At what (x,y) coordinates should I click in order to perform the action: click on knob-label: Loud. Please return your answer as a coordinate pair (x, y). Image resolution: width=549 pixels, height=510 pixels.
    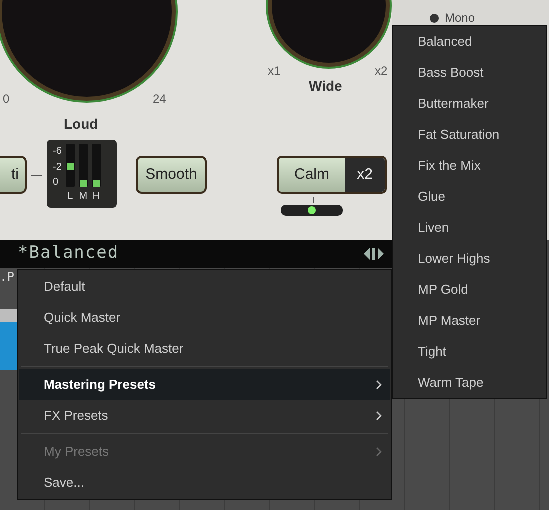
    Looking at the image, I should click on (81, 124).